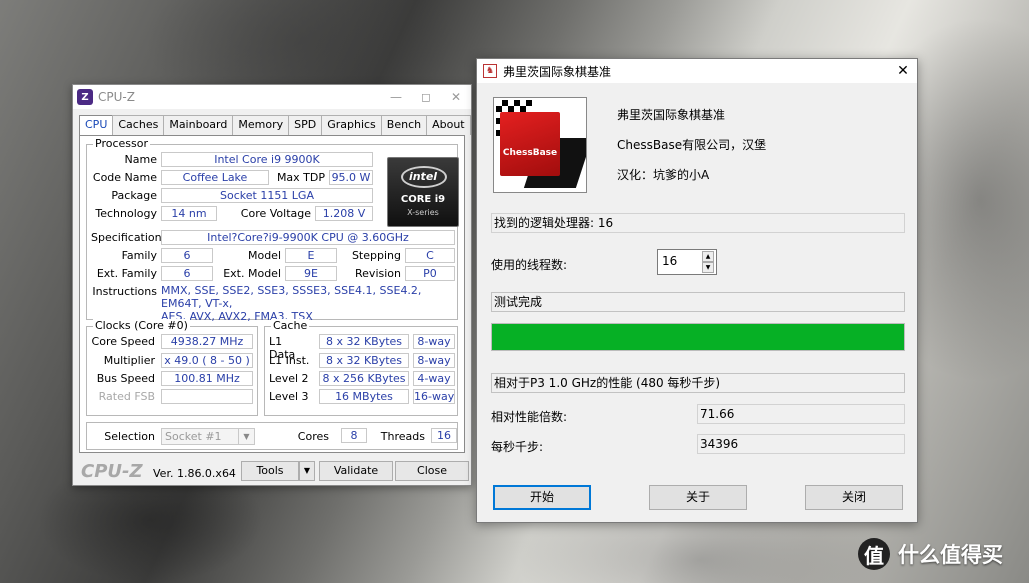  What do you see at coordinates (129, 436) in the screenshot?
I see `selection-label: Selection` at bounding box center [129, 436].